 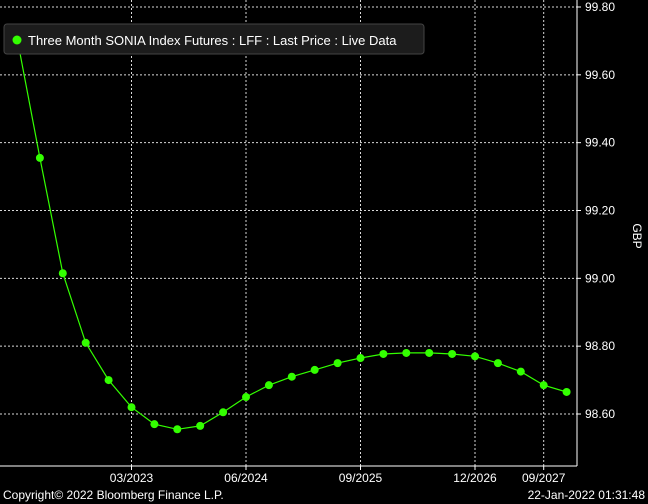 What do you see at coordinates (544, 478) in the screenshot?
I see `x-tick-label: 09/2027` at bounding box center [544, 478].